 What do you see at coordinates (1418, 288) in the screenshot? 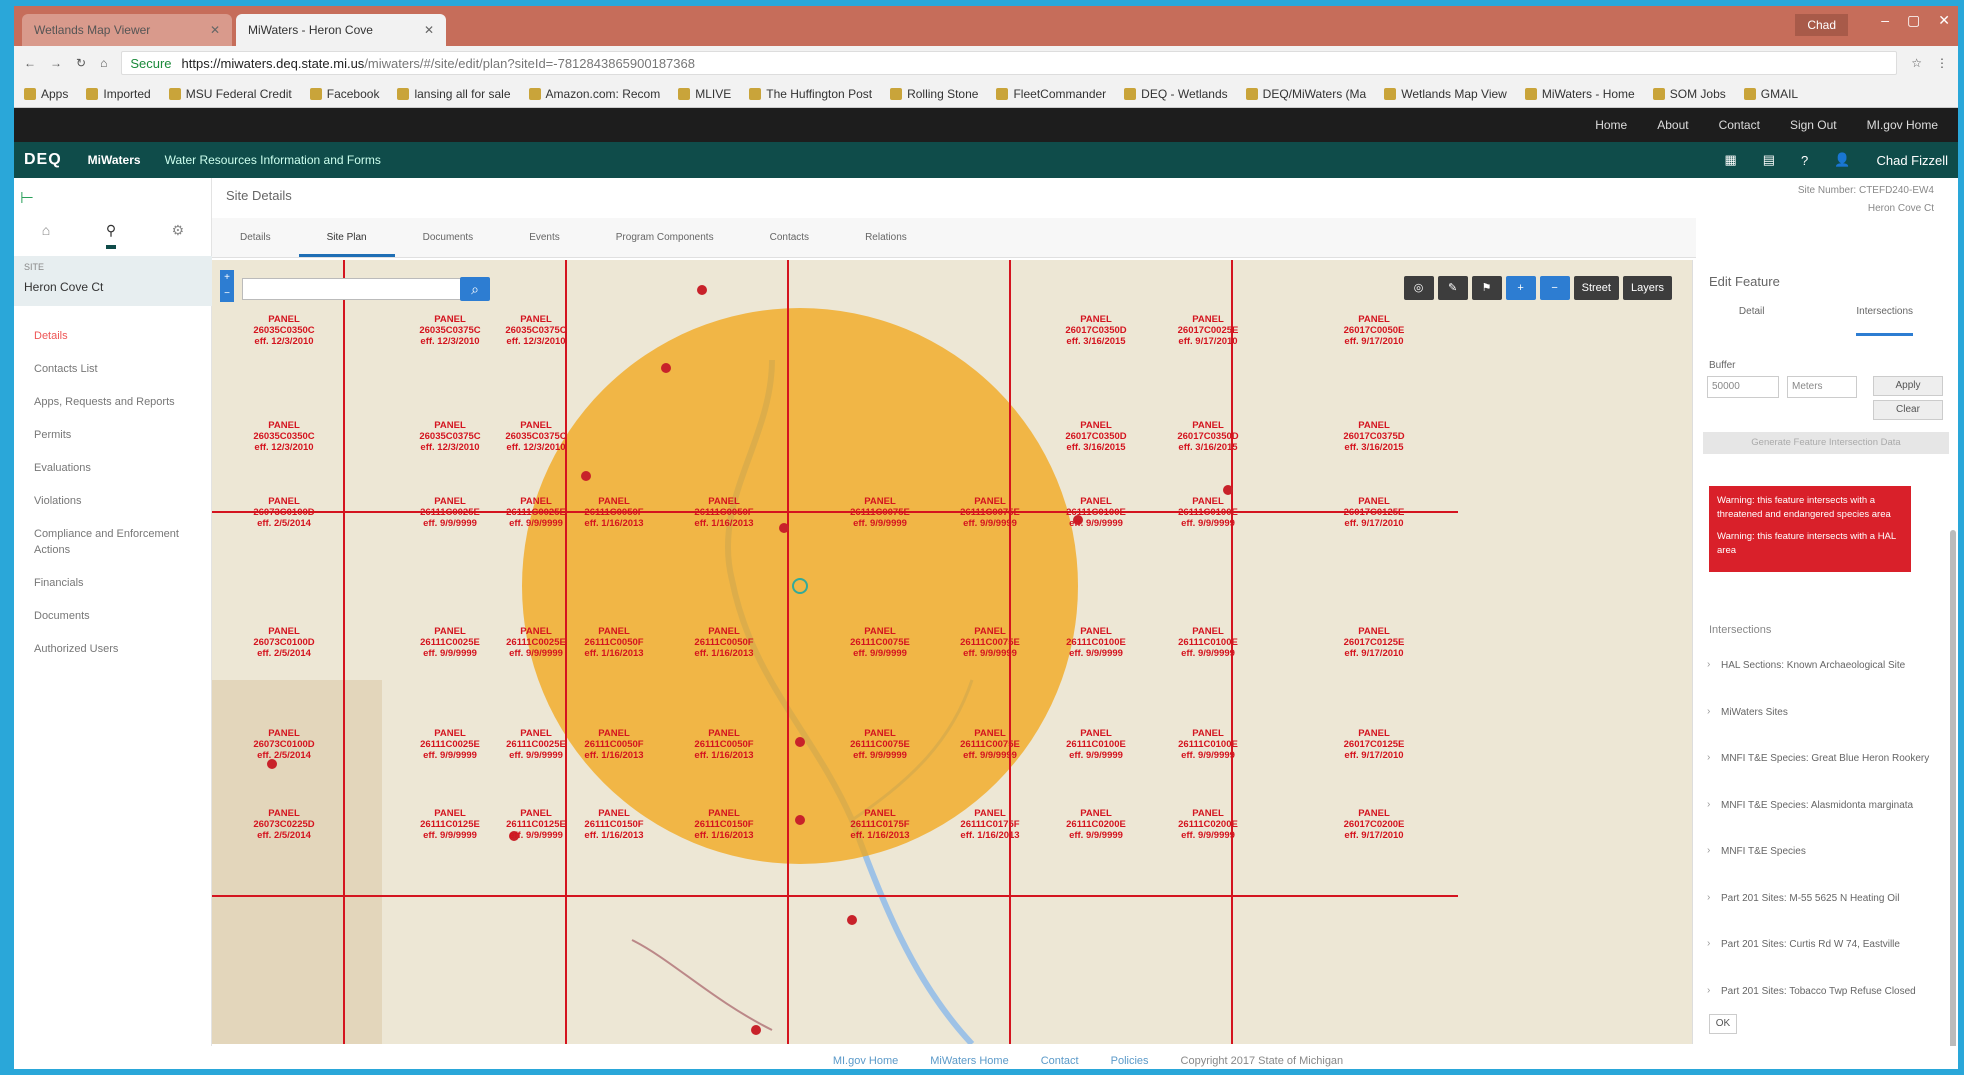
I see `locate-icon: ◎` at bounding box center [1418, 288].